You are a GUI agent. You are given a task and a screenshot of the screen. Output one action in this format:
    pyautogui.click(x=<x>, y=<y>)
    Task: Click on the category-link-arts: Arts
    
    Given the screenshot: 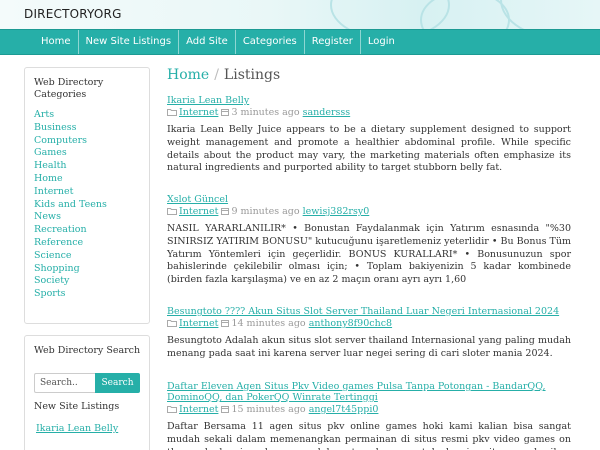 What is the action you would take?
    pyautogui.click(x=91, y=115)
    